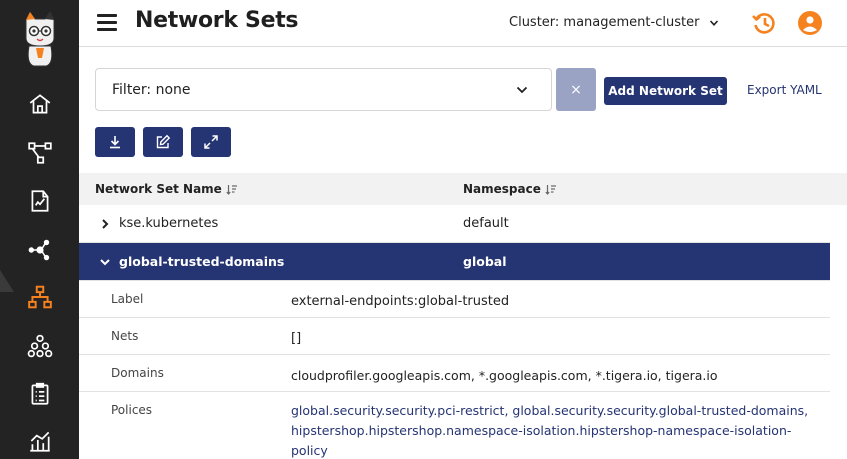  I want to click on column-network-set-name: Network Set Name, so click(166, 189).